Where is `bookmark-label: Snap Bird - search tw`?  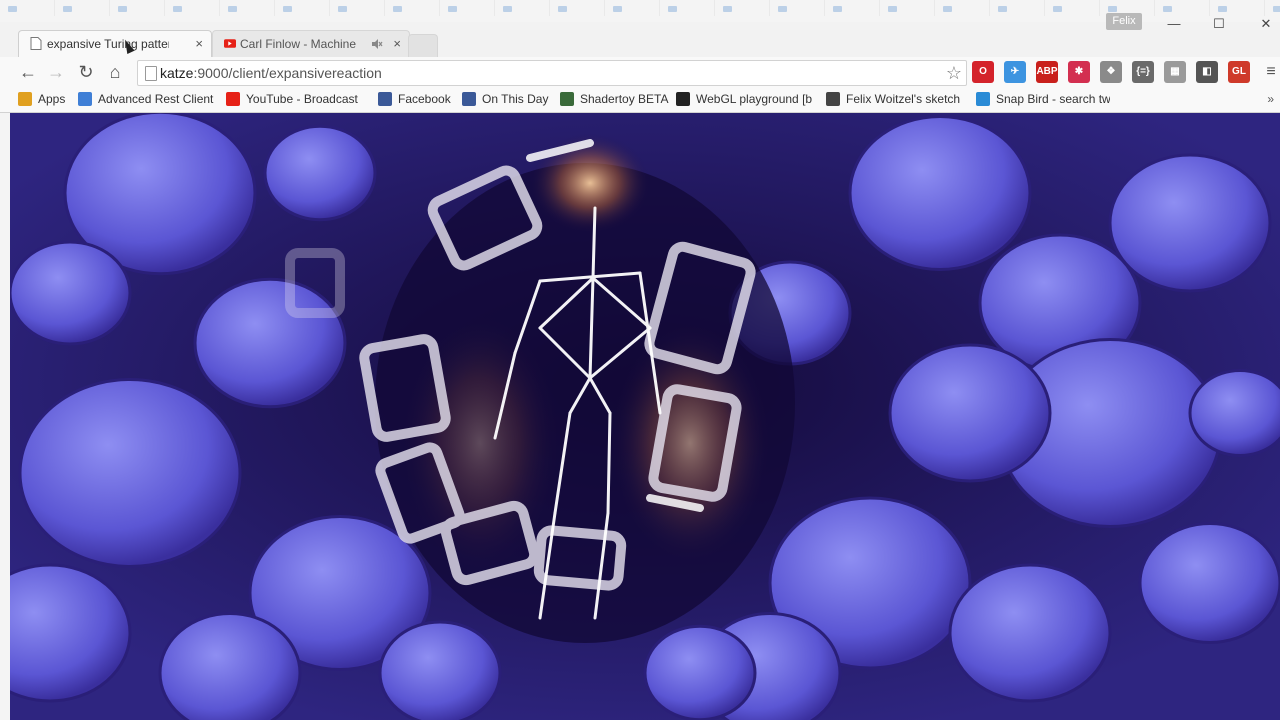
bookmark-label: Snap Bird - search tw is located at coordinates (1053, 99).